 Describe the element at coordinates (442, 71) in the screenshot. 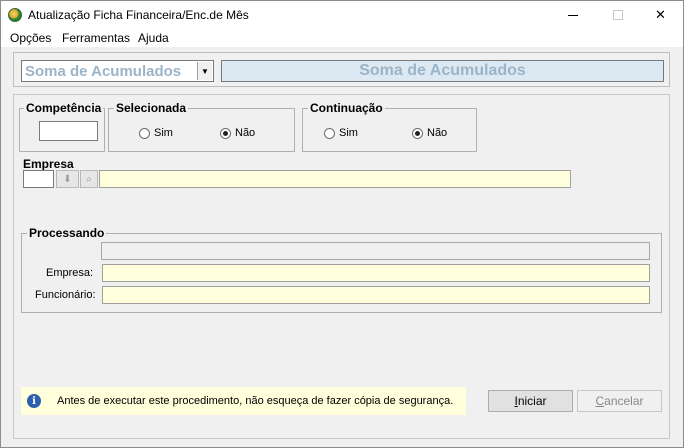

I see `procedure-header: Soma de Acumulados` at that location.